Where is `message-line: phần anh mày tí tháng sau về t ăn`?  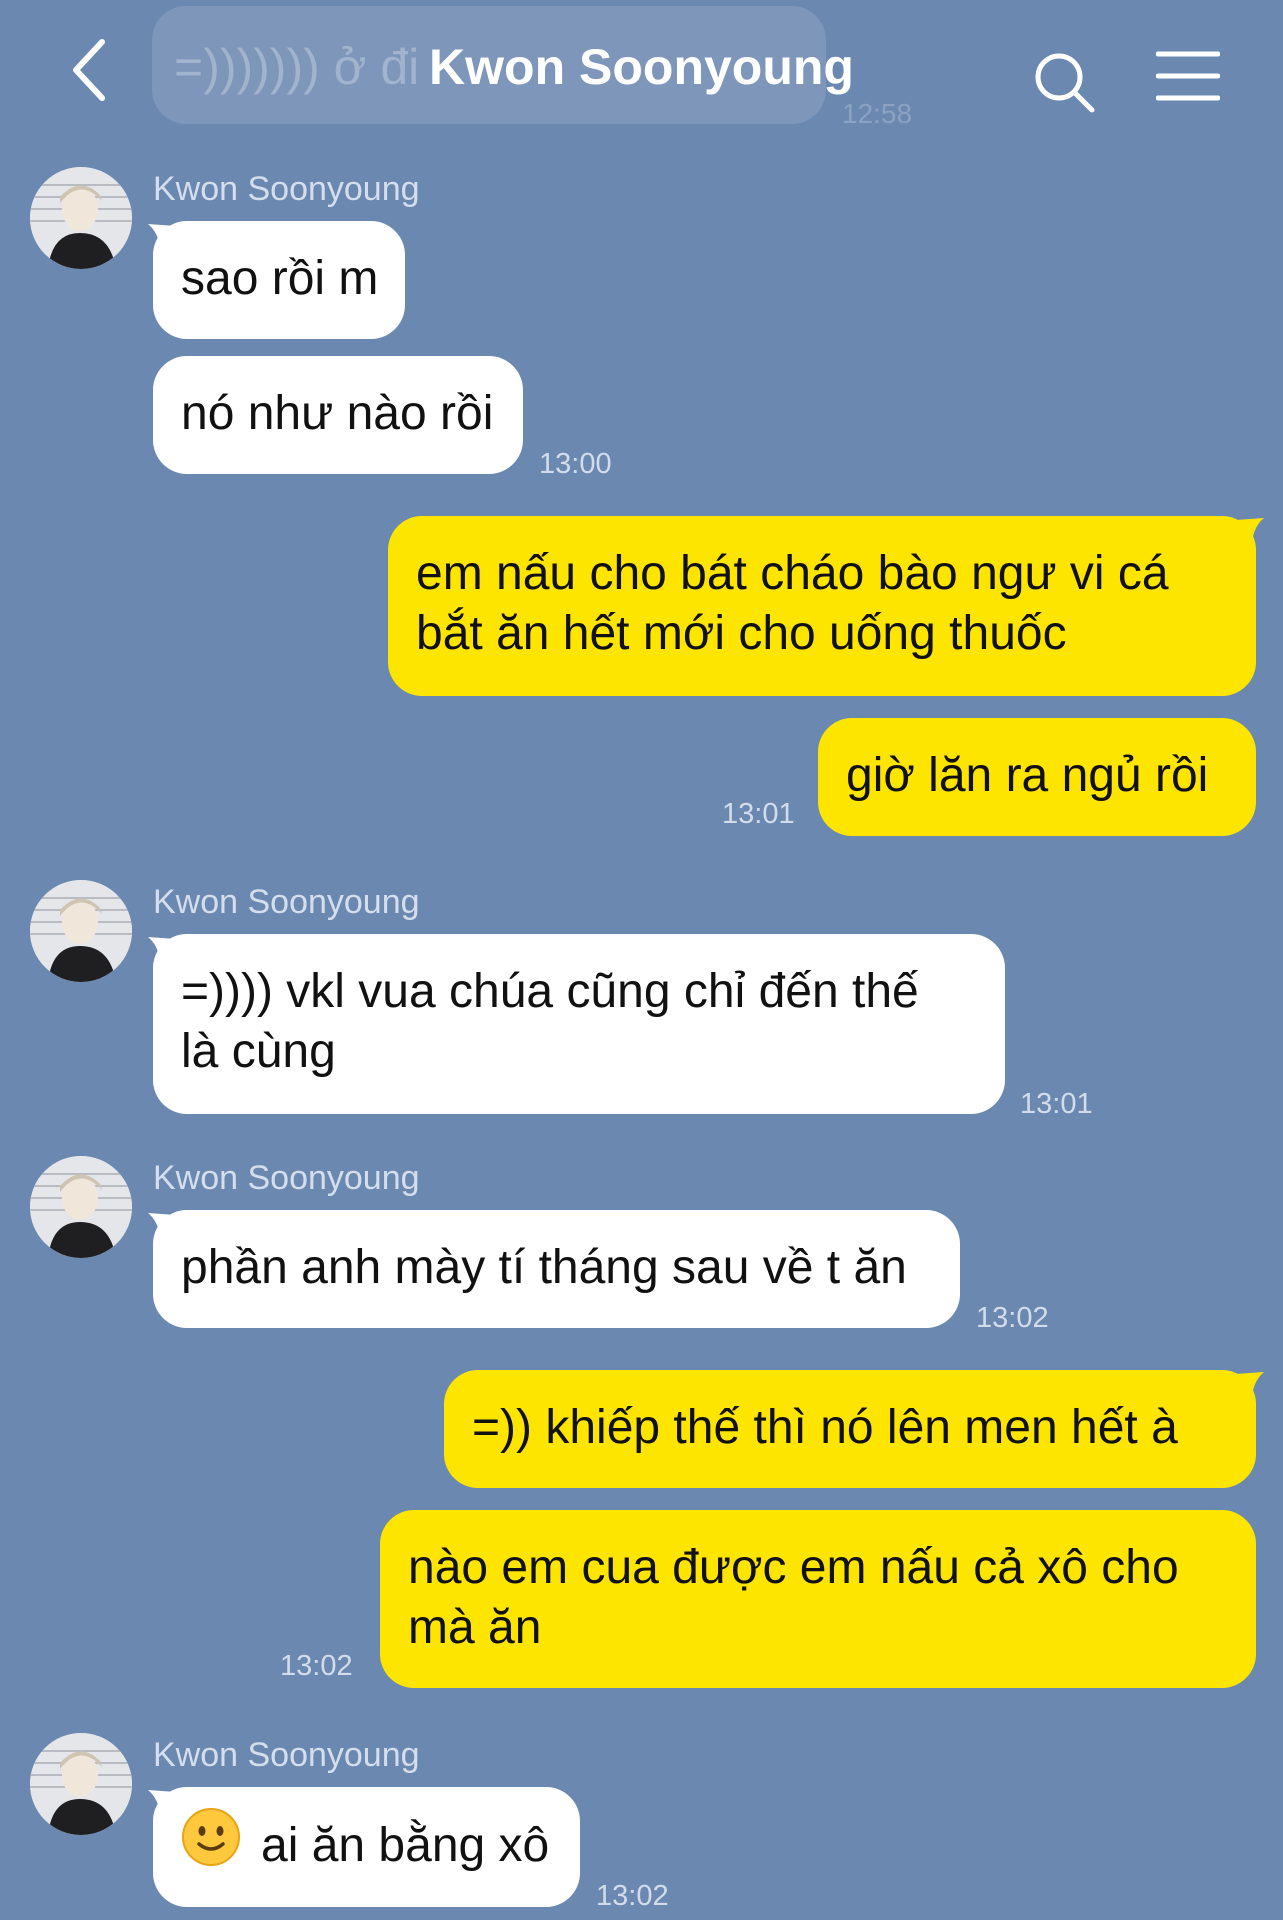
message-line: phần anh mày tí tháng sau về t ăn is located at coordinates (544, 1267).